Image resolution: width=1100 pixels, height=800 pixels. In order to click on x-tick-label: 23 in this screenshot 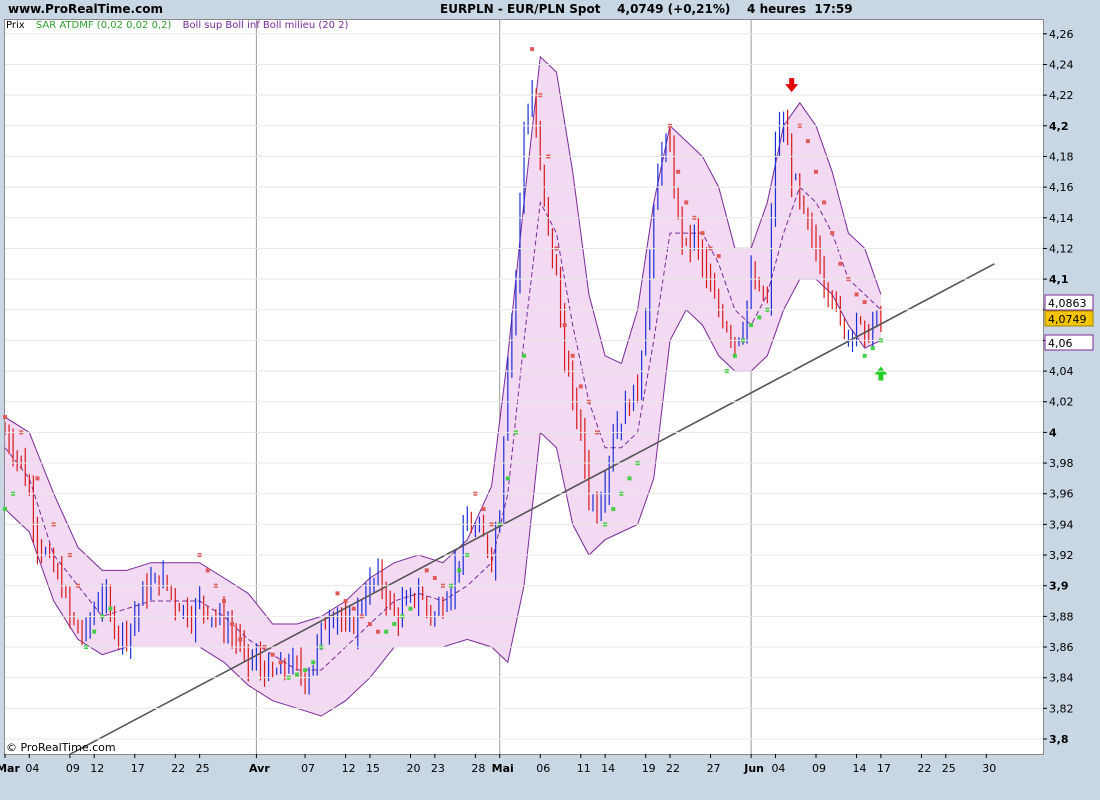, I will do `click(438, 768)`.